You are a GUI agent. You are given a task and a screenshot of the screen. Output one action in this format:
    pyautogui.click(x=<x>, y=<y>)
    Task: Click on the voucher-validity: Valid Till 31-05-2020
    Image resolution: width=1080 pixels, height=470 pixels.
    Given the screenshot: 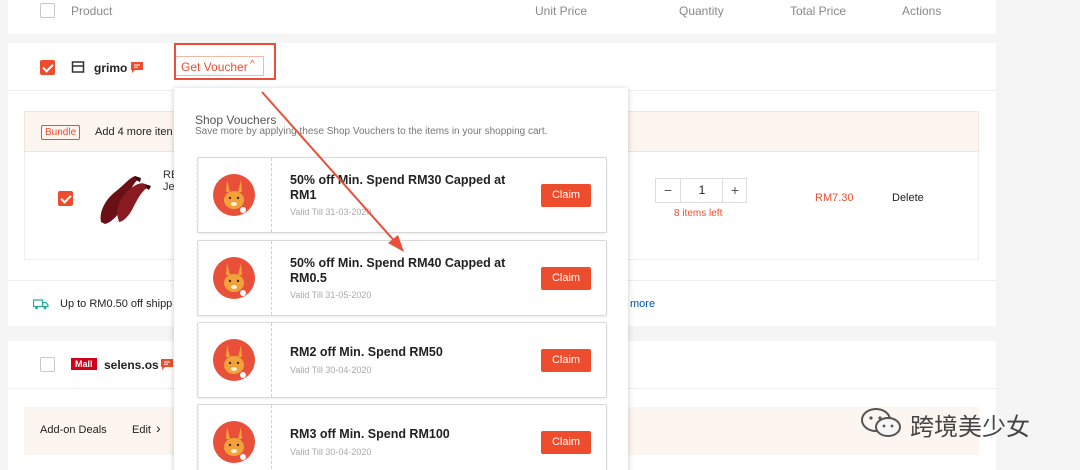 What is the action you would take?
    pyautogui.click(x=331, y=295)
    